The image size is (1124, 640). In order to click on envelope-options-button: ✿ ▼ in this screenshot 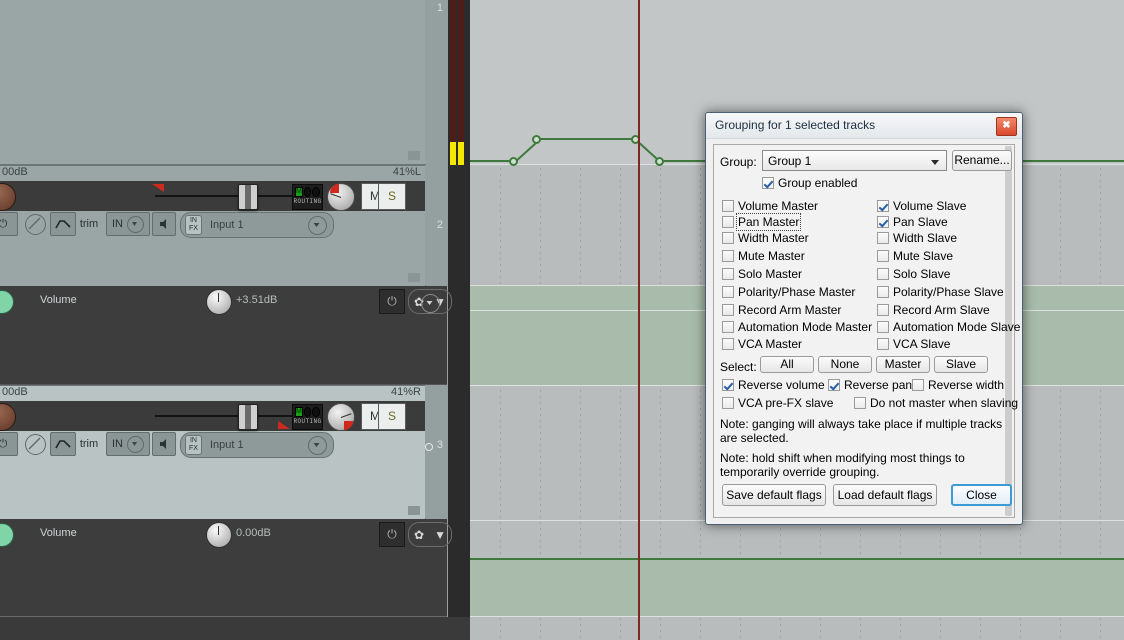, I will do `click(430, 534)`.